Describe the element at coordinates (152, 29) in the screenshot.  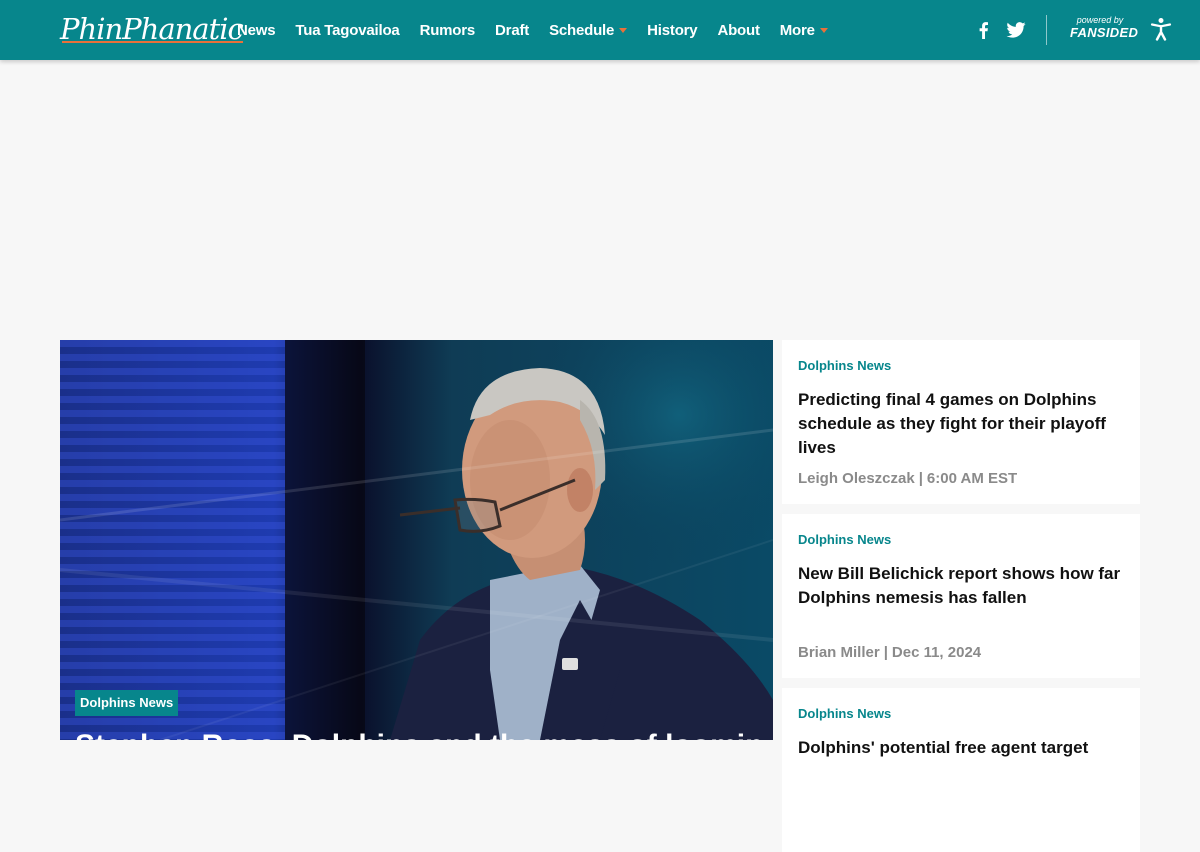
I see `site-logo: PhinPhanatic` at that location.